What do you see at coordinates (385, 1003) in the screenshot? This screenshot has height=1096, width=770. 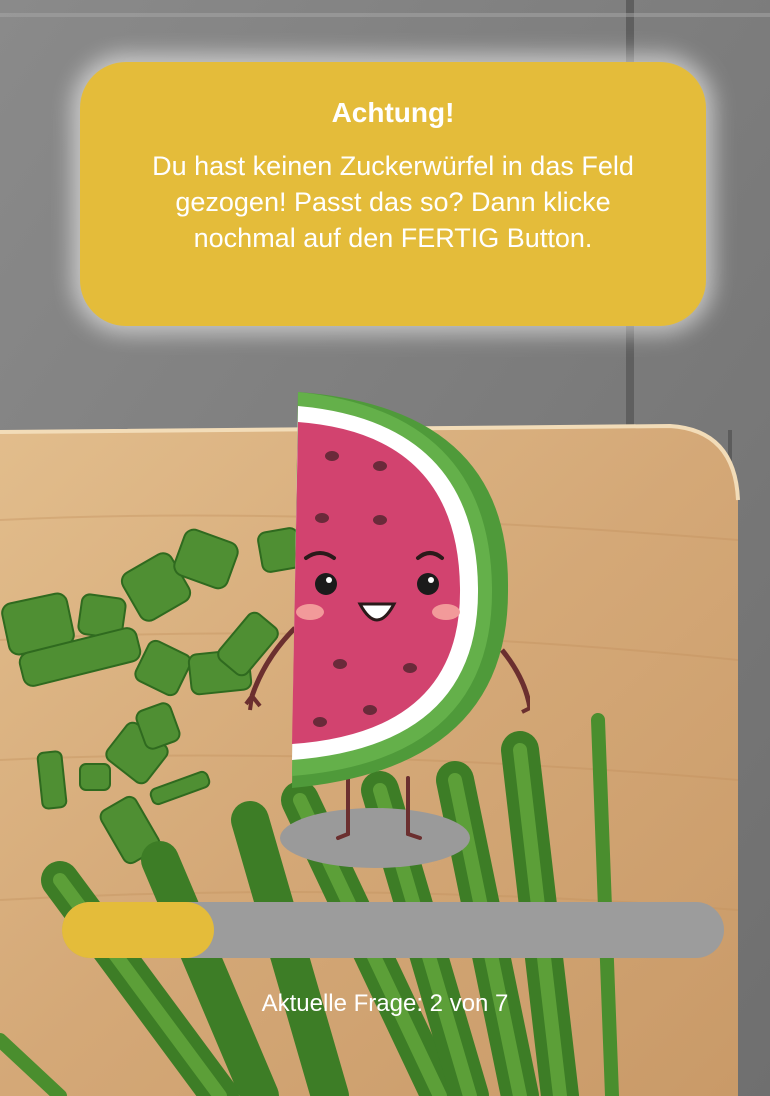 I see `progress-label: Aktuelle Frage: 2 von 7` at bounding box center [385, 1003].